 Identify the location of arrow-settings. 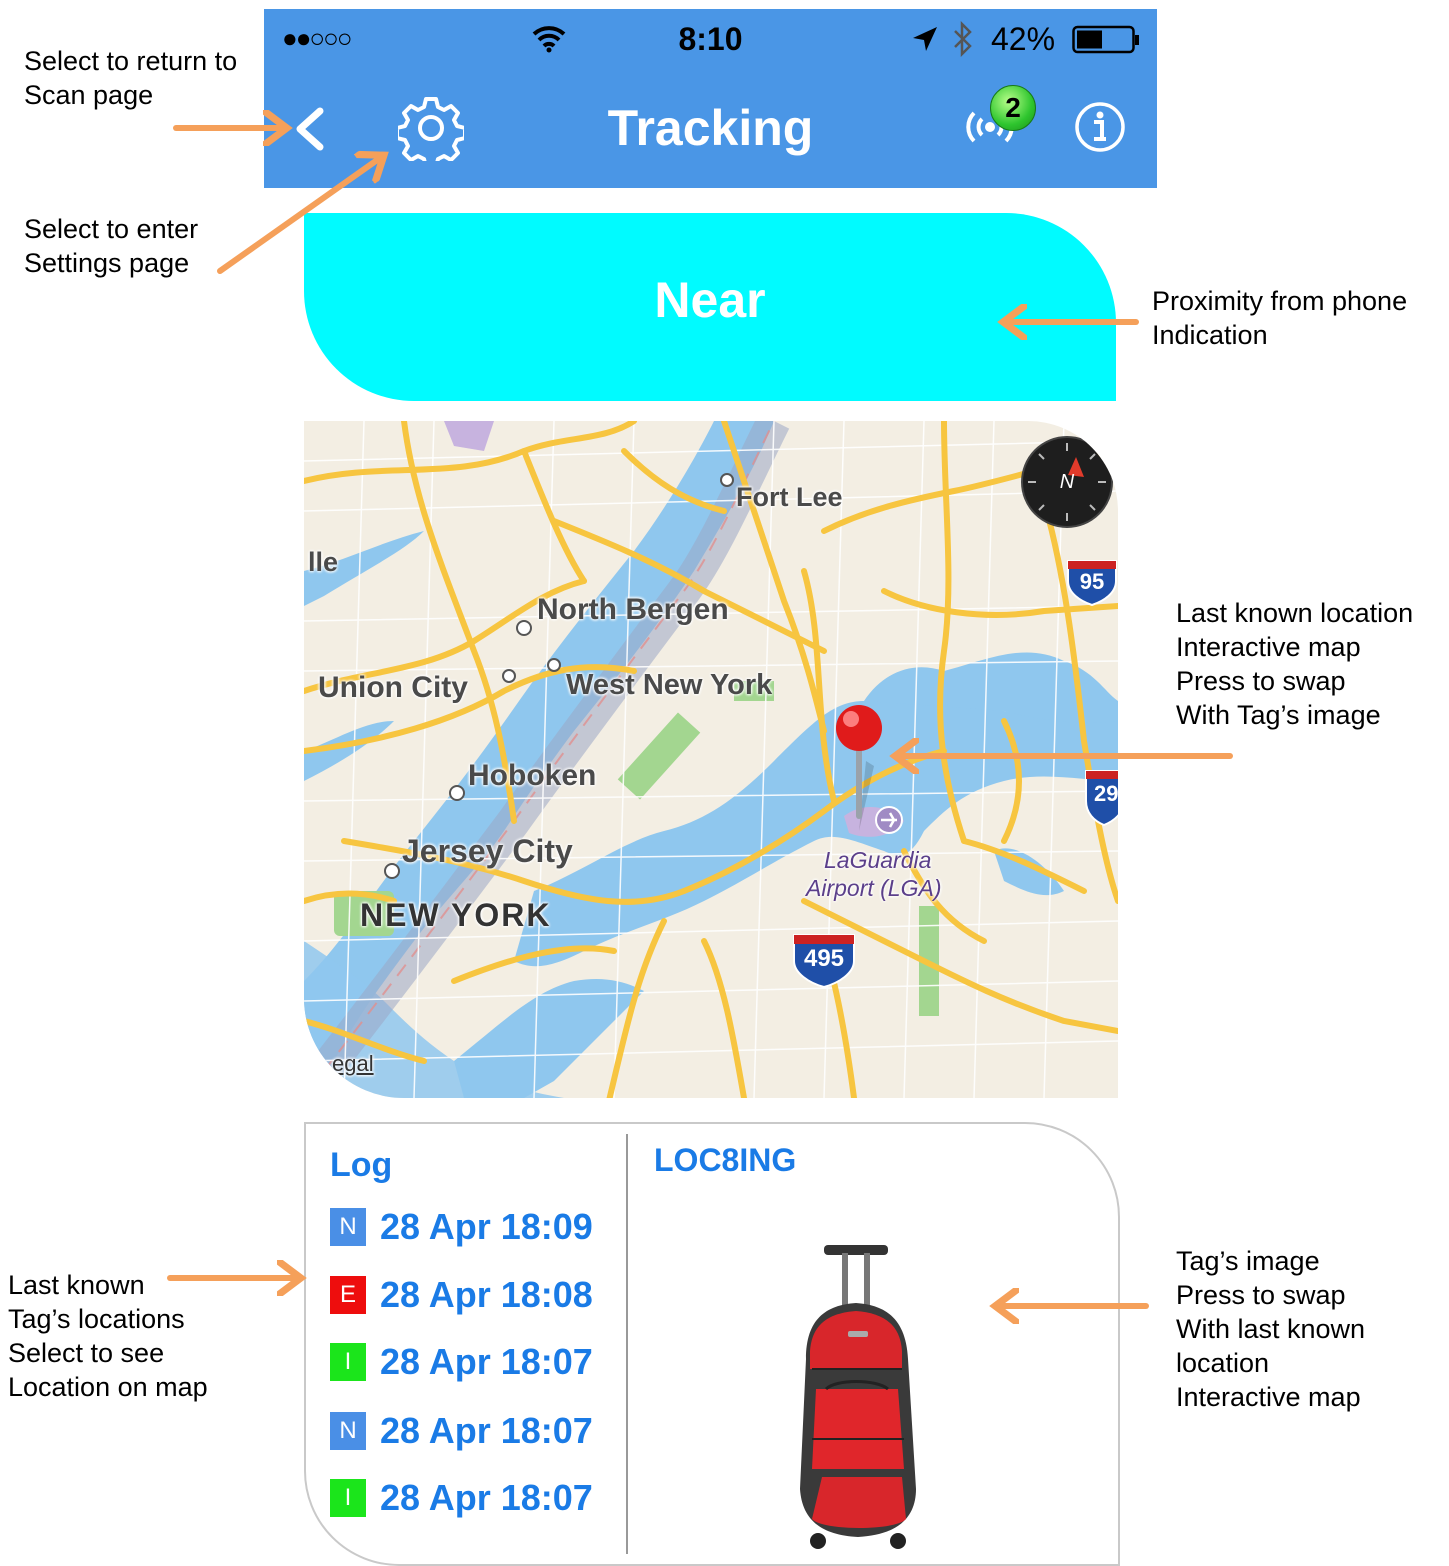
(298, 216).